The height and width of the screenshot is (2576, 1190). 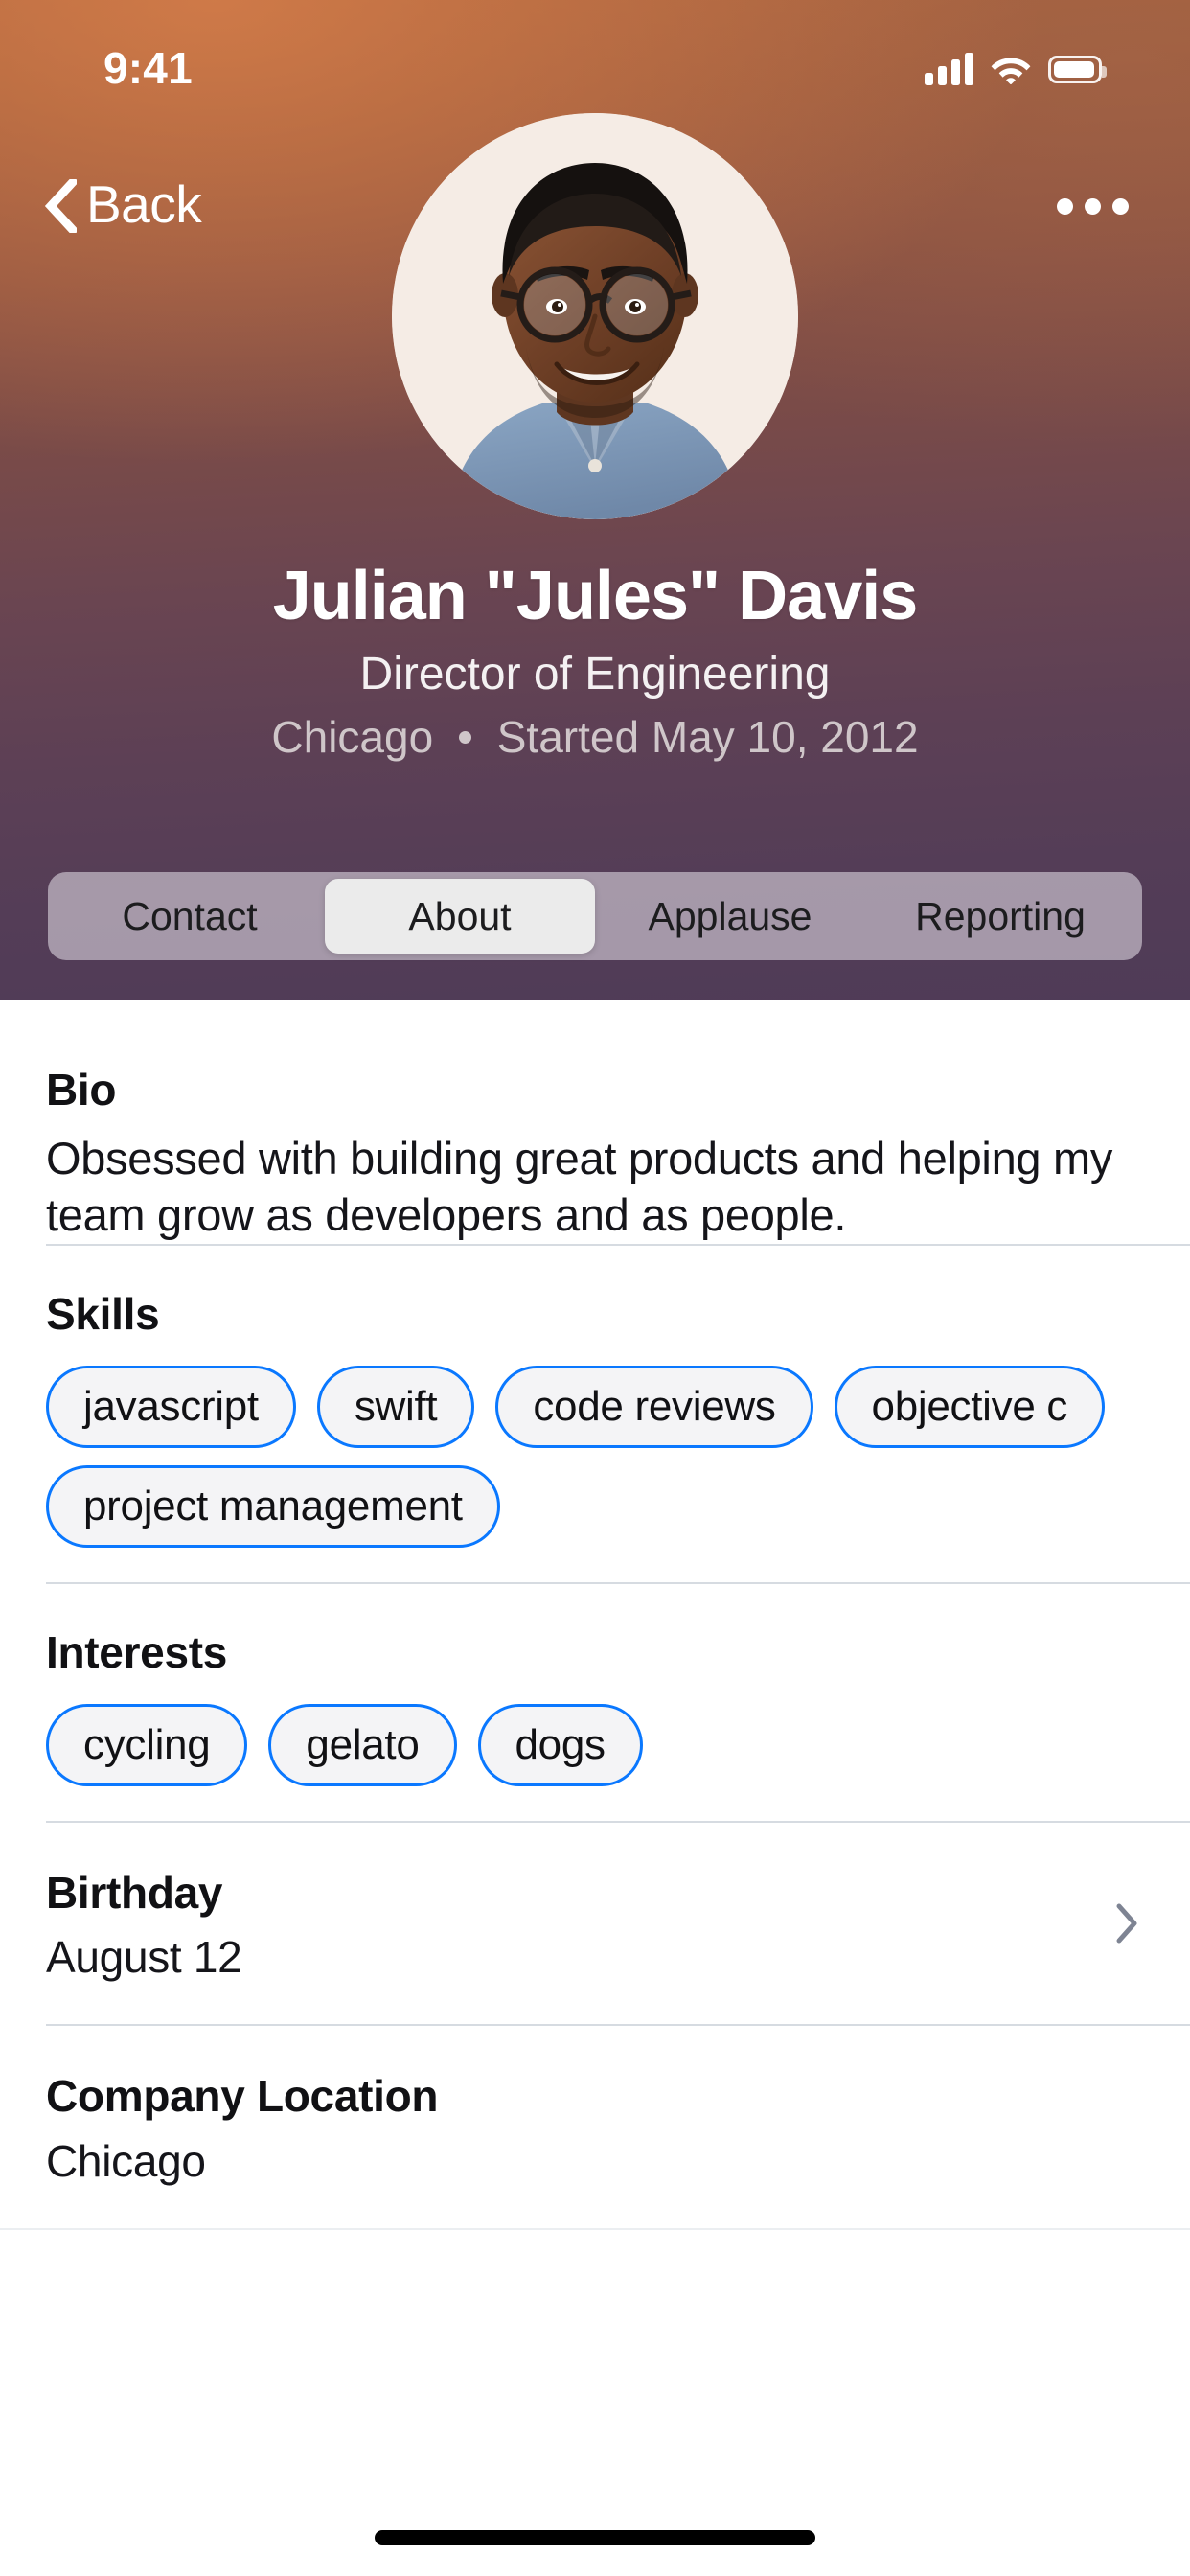 I want to click on status-bar: 9:41, so click(x=595, y=63).